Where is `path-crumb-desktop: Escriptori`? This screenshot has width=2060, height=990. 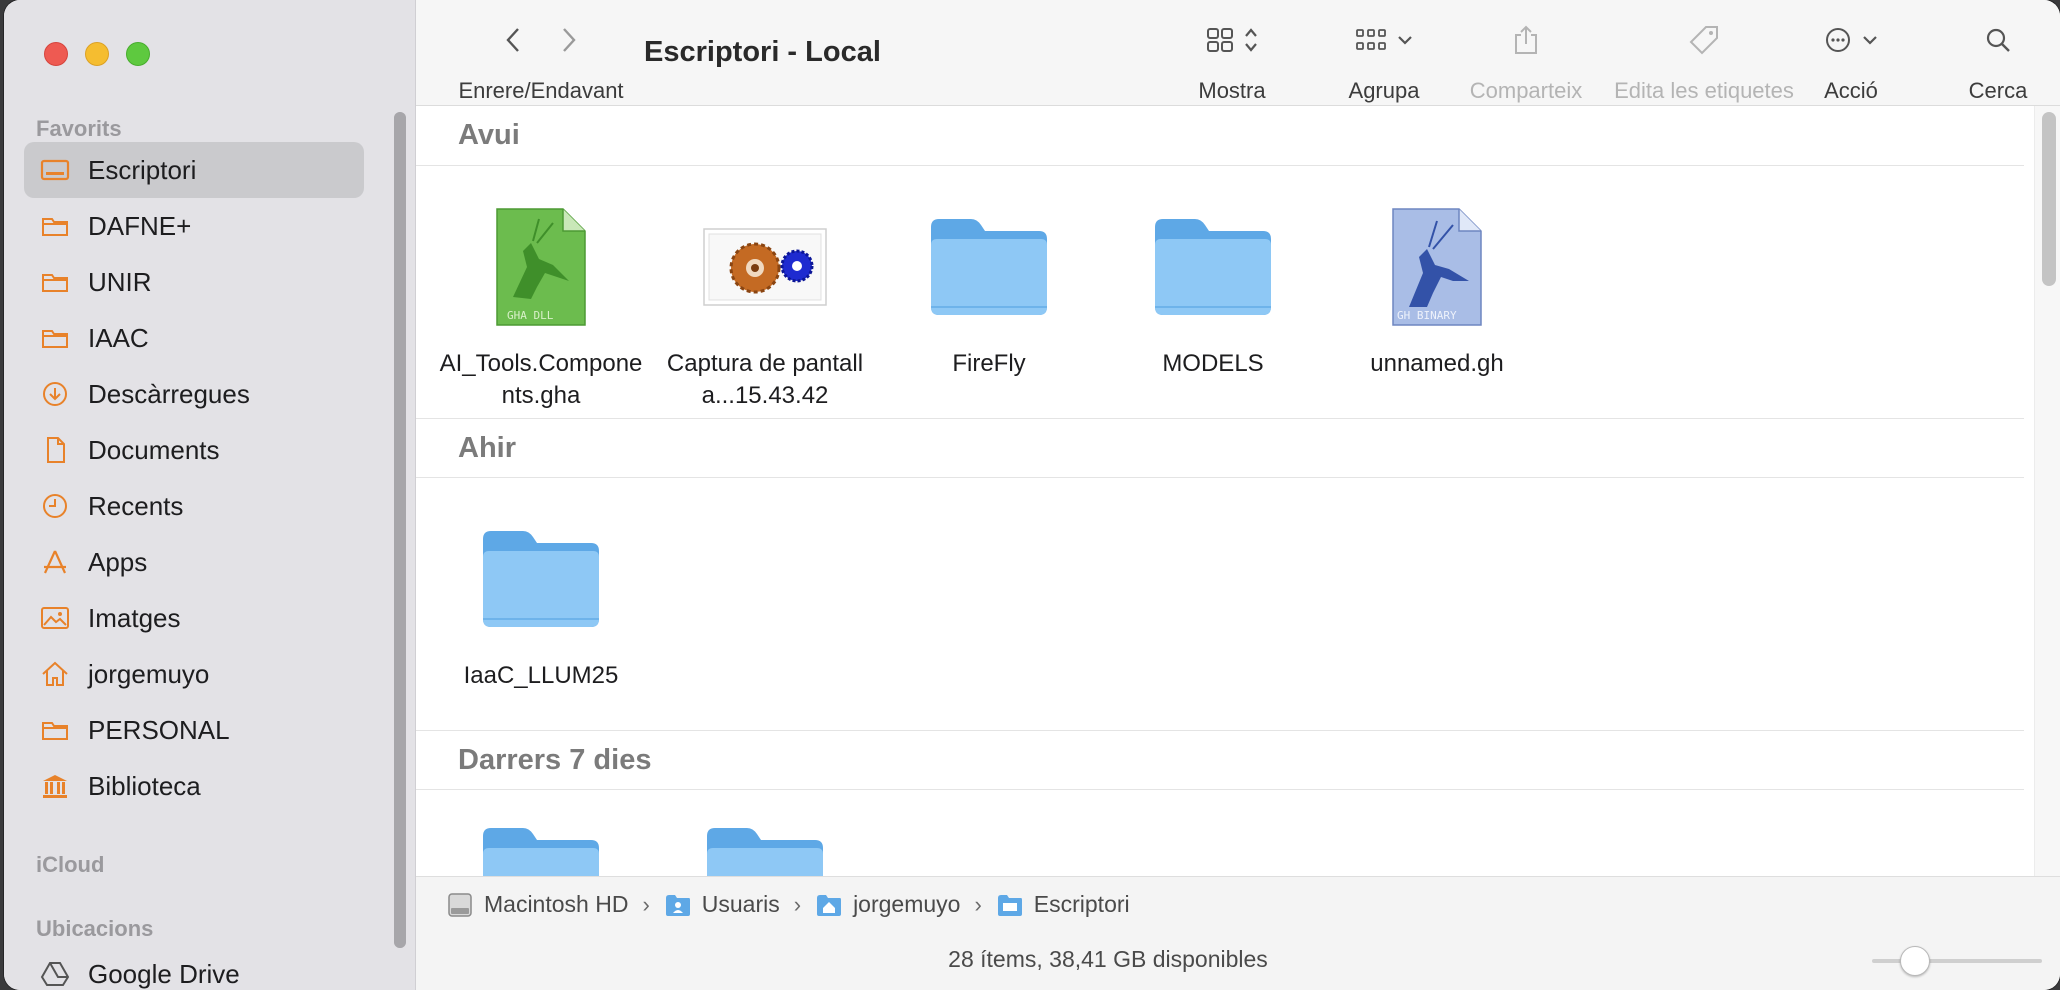 path-crumb-desktop: Escriptori is located at coordinates (1063, 904).